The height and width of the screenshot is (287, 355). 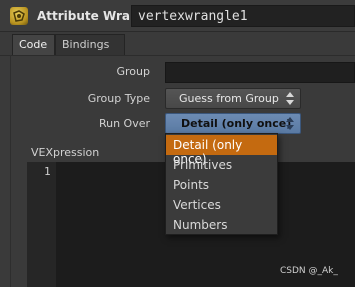 I want to click on node-title-bar: Attribute Wrangle vertexwrangle1, so click(x=177, y=16).